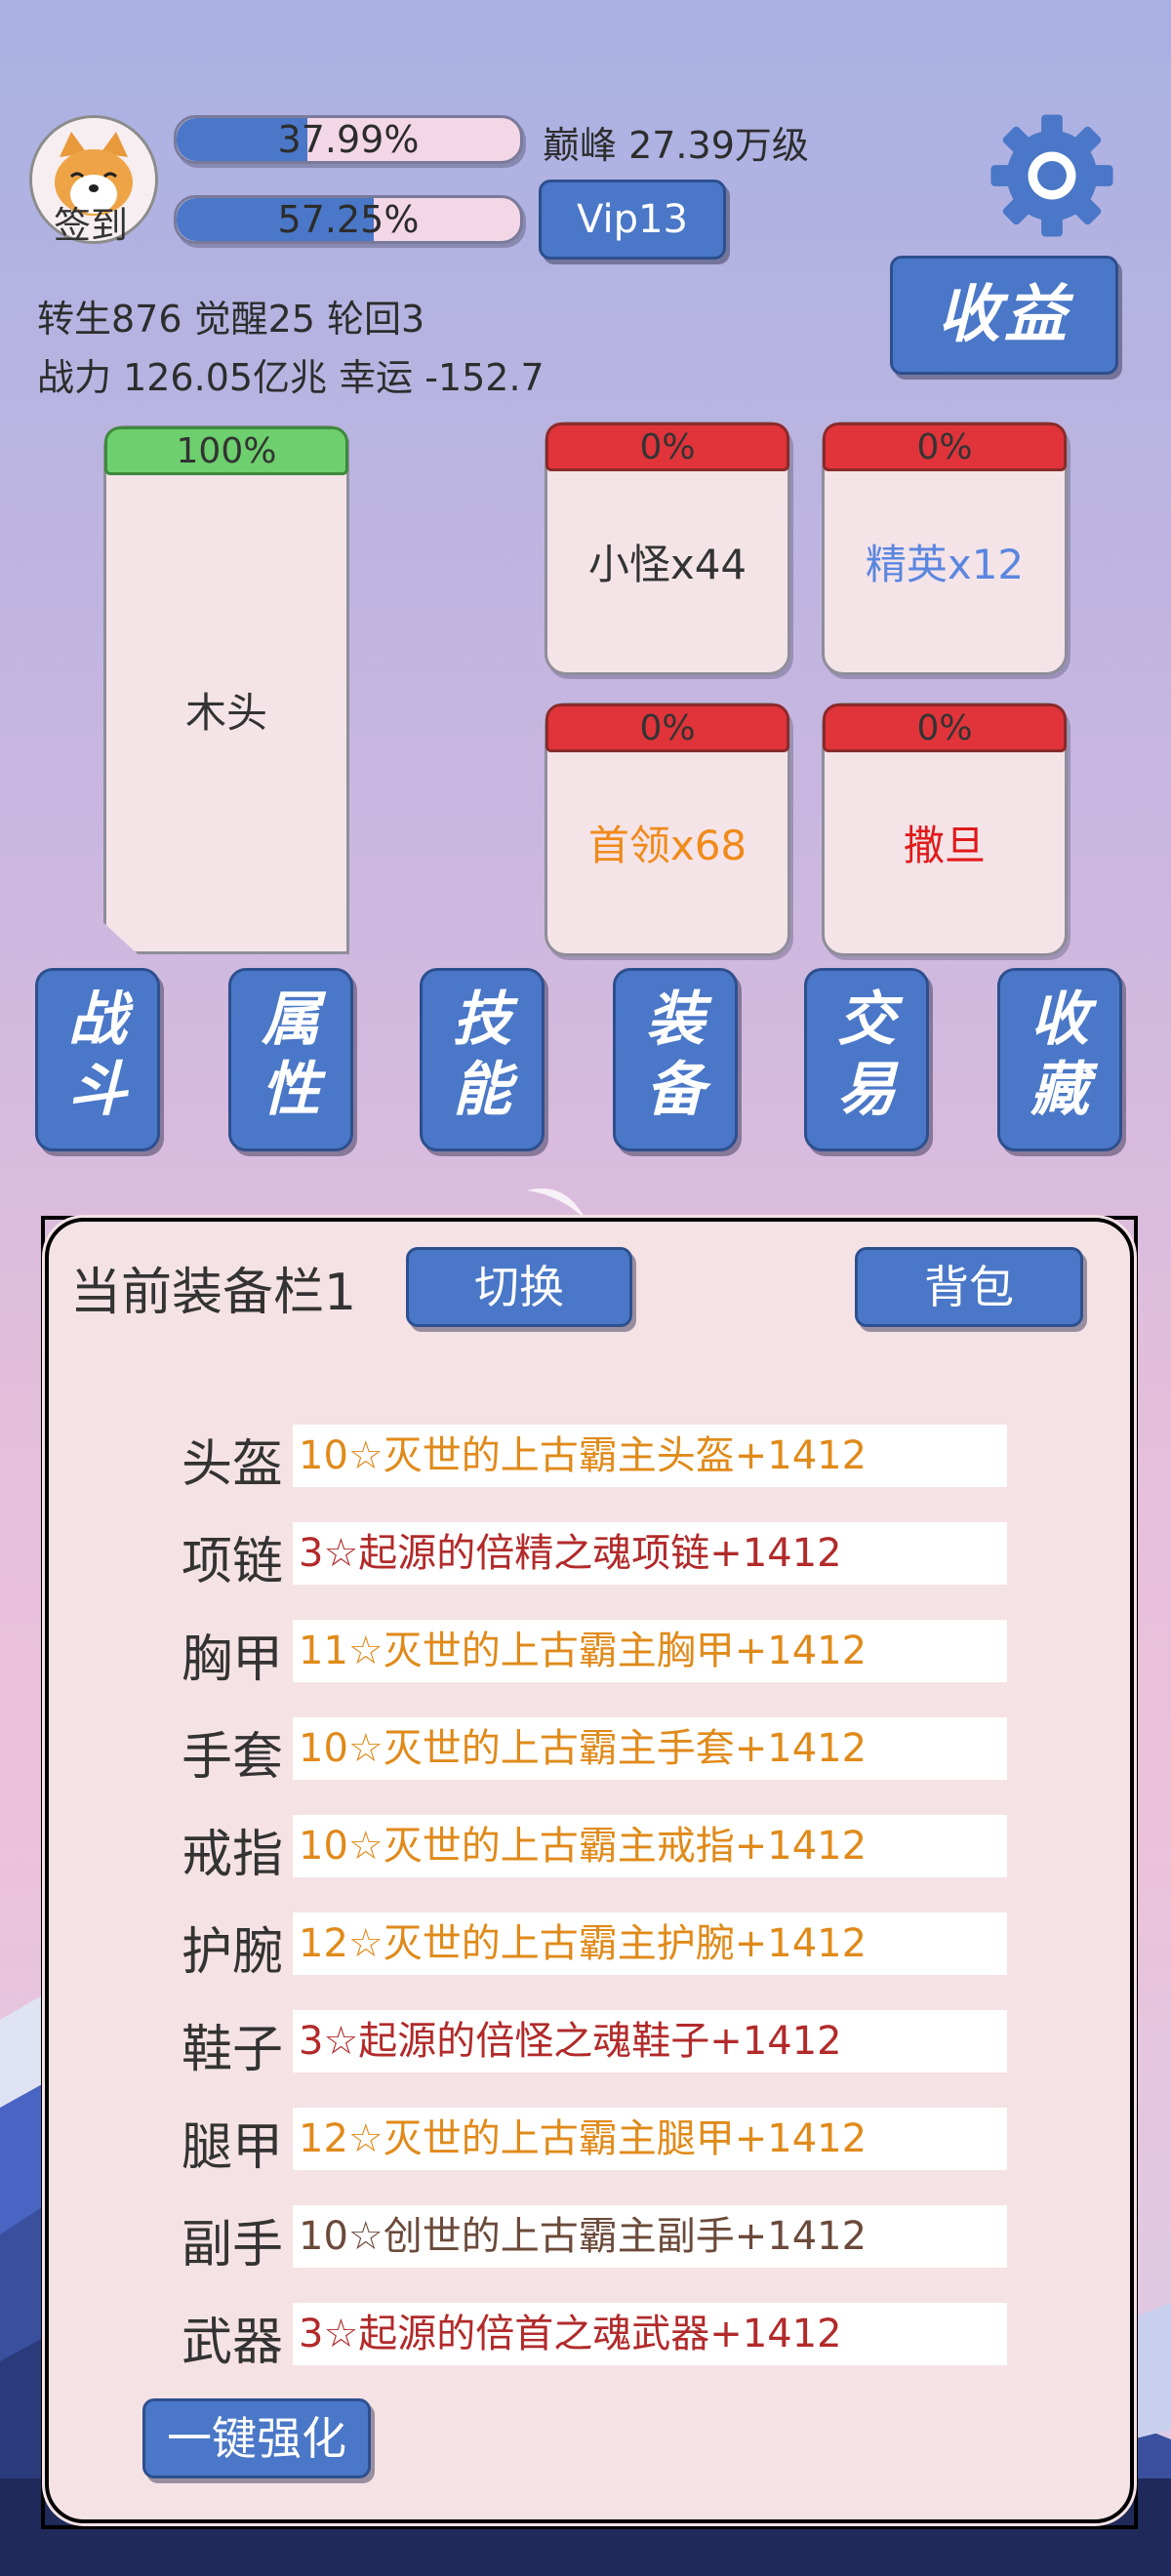 This screenshot has height=2576, width=1171. I want to click on rebirth-stats: 转生876 觉醒25 轮回3, so click(231, 319).